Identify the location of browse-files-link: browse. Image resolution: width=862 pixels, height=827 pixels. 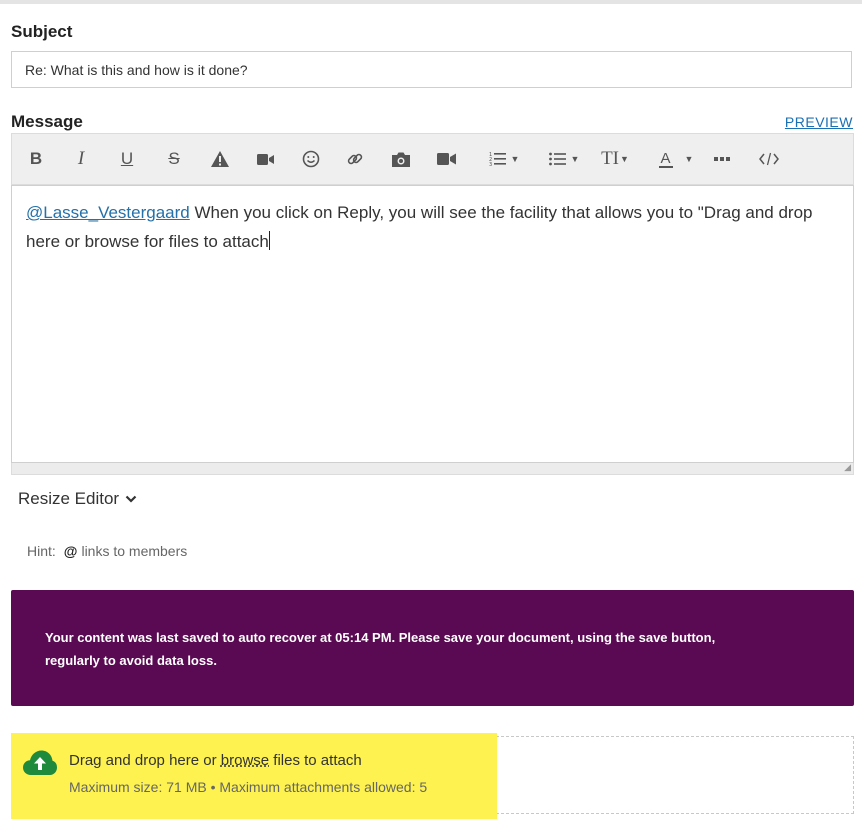
(245, 760).